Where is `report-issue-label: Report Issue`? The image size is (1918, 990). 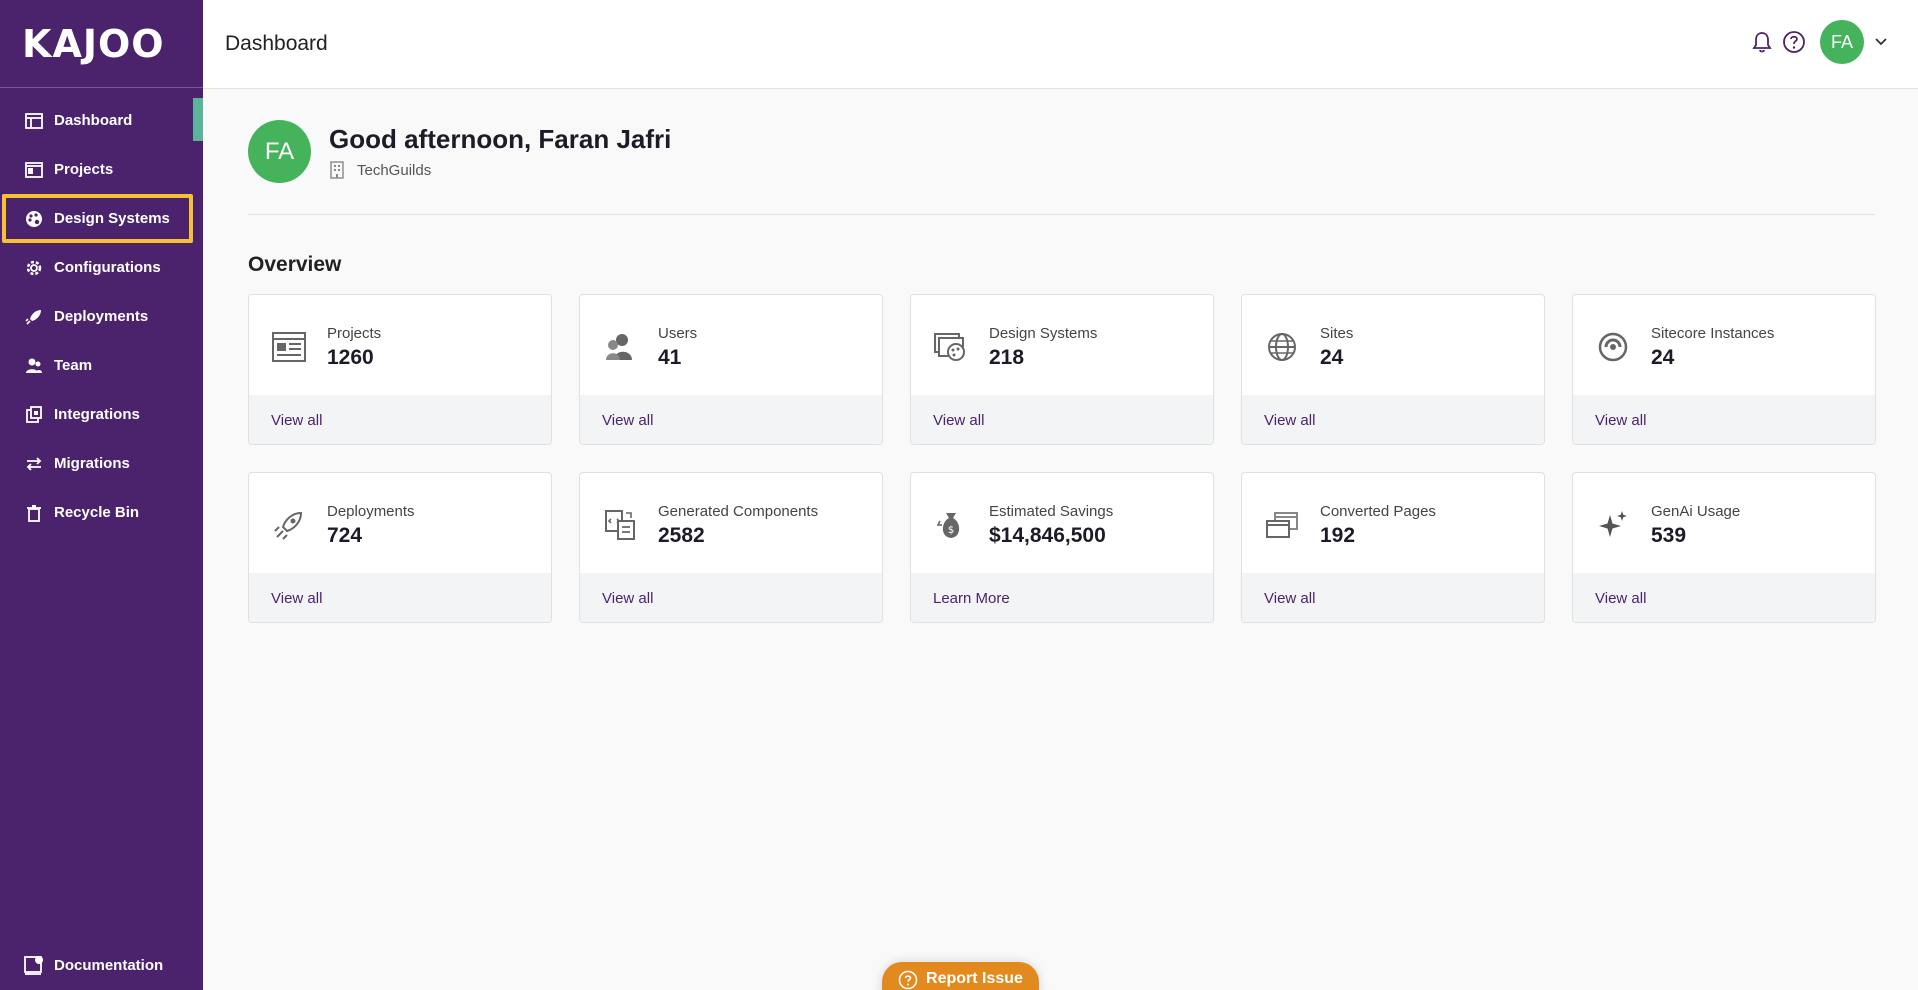 report-issue-label: Report Issue is located at coordinates (974, 978).